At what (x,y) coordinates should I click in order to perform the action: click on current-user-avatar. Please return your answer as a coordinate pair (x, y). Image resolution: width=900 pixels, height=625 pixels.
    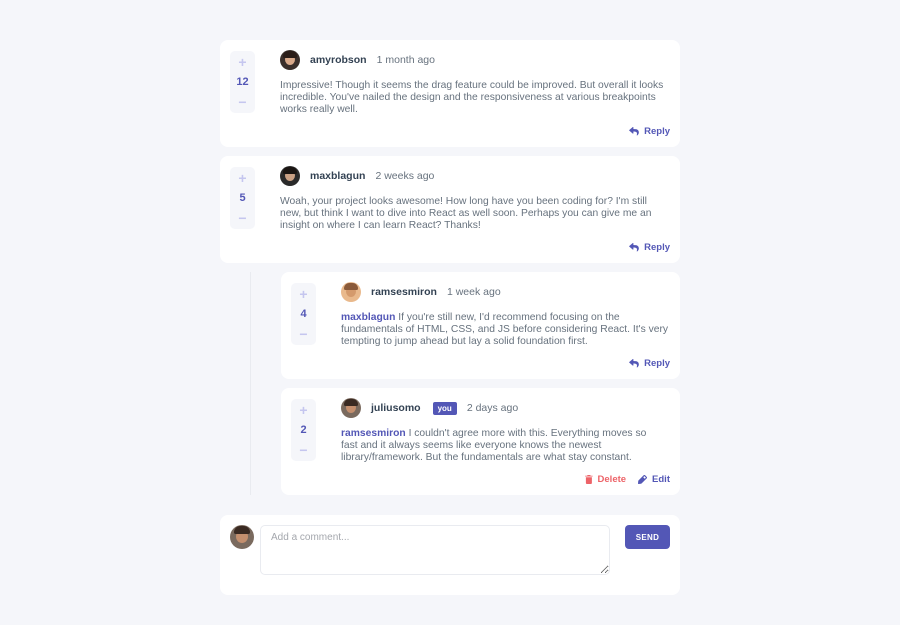
    Looking at the image, I should click on (242, 537).